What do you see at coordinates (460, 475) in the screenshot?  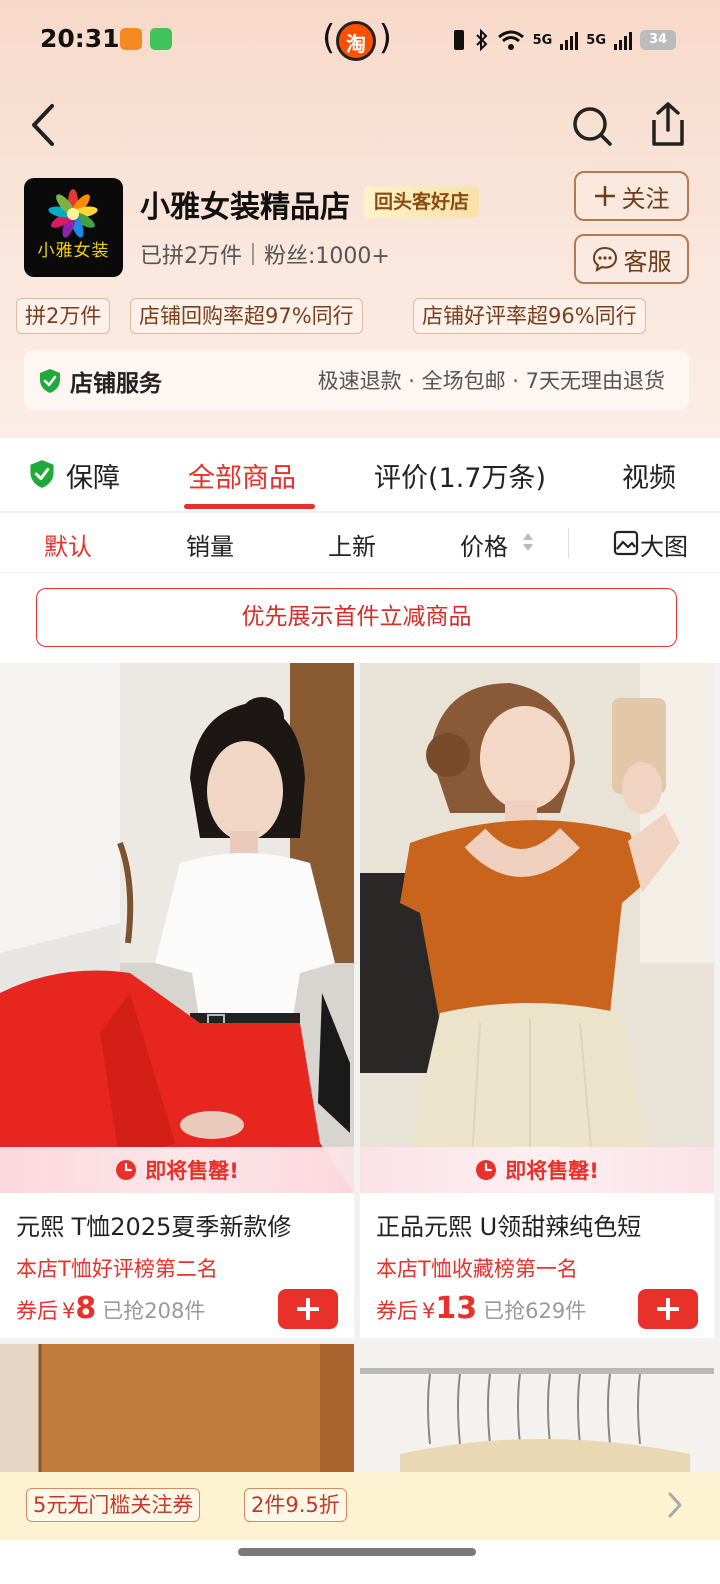 I see `tab-reviews: 评价(1.7万条)` at bounding box center [460, 475].